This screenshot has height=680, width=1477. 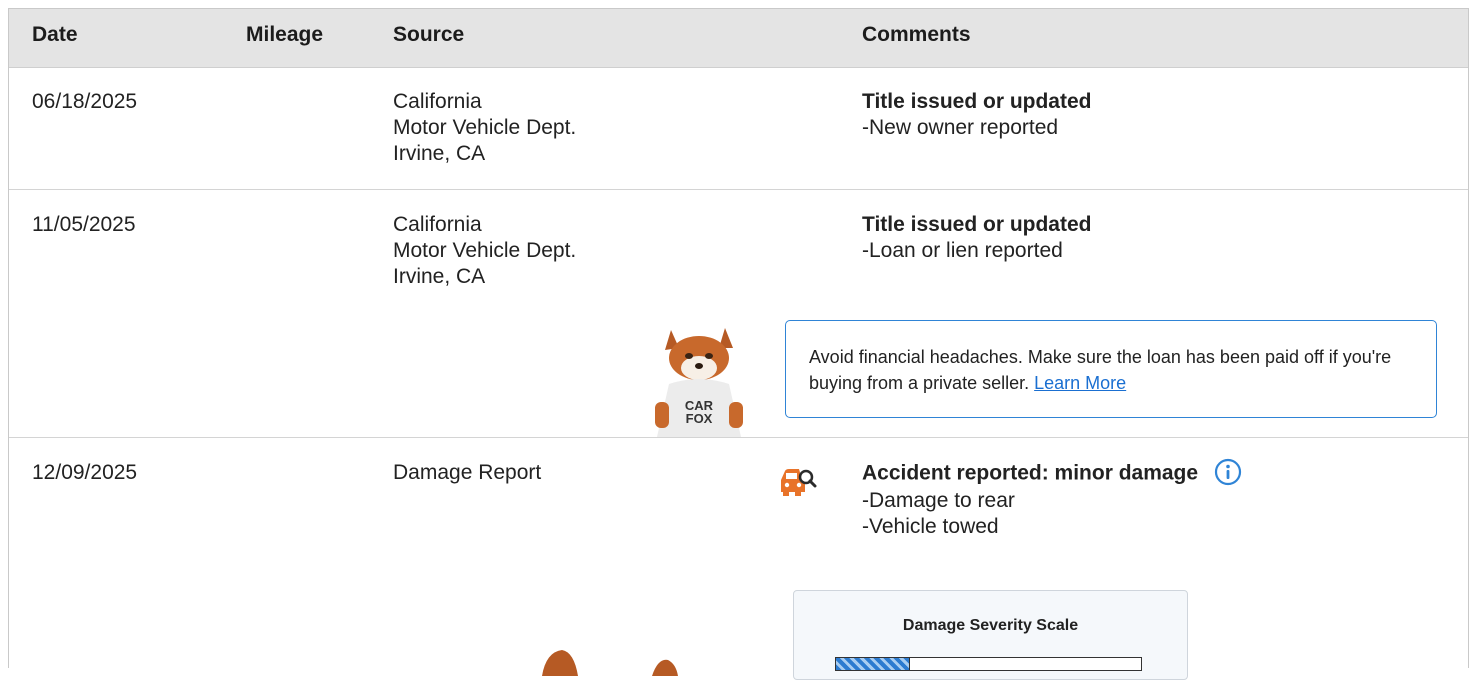 I want to click on info-icon, so click(x=1228, y=472).